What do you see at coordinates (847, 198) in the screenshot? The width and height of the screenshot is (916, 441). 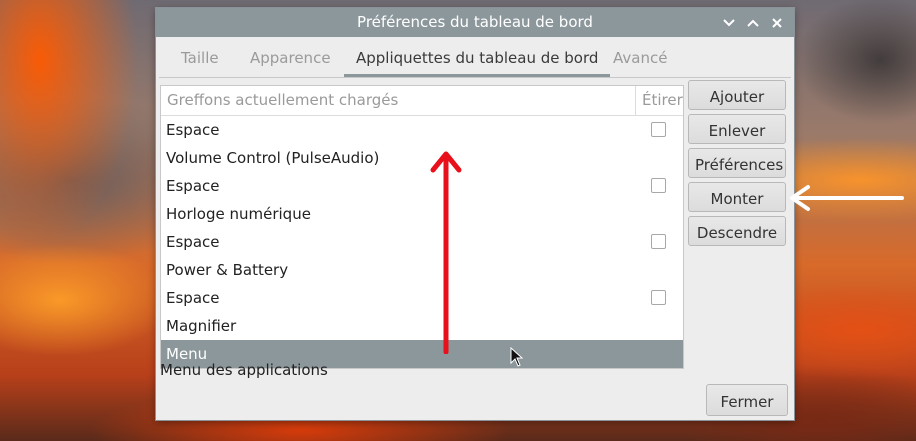 I see `white-left-arrow-annotation` at bounding box center [847, 198].